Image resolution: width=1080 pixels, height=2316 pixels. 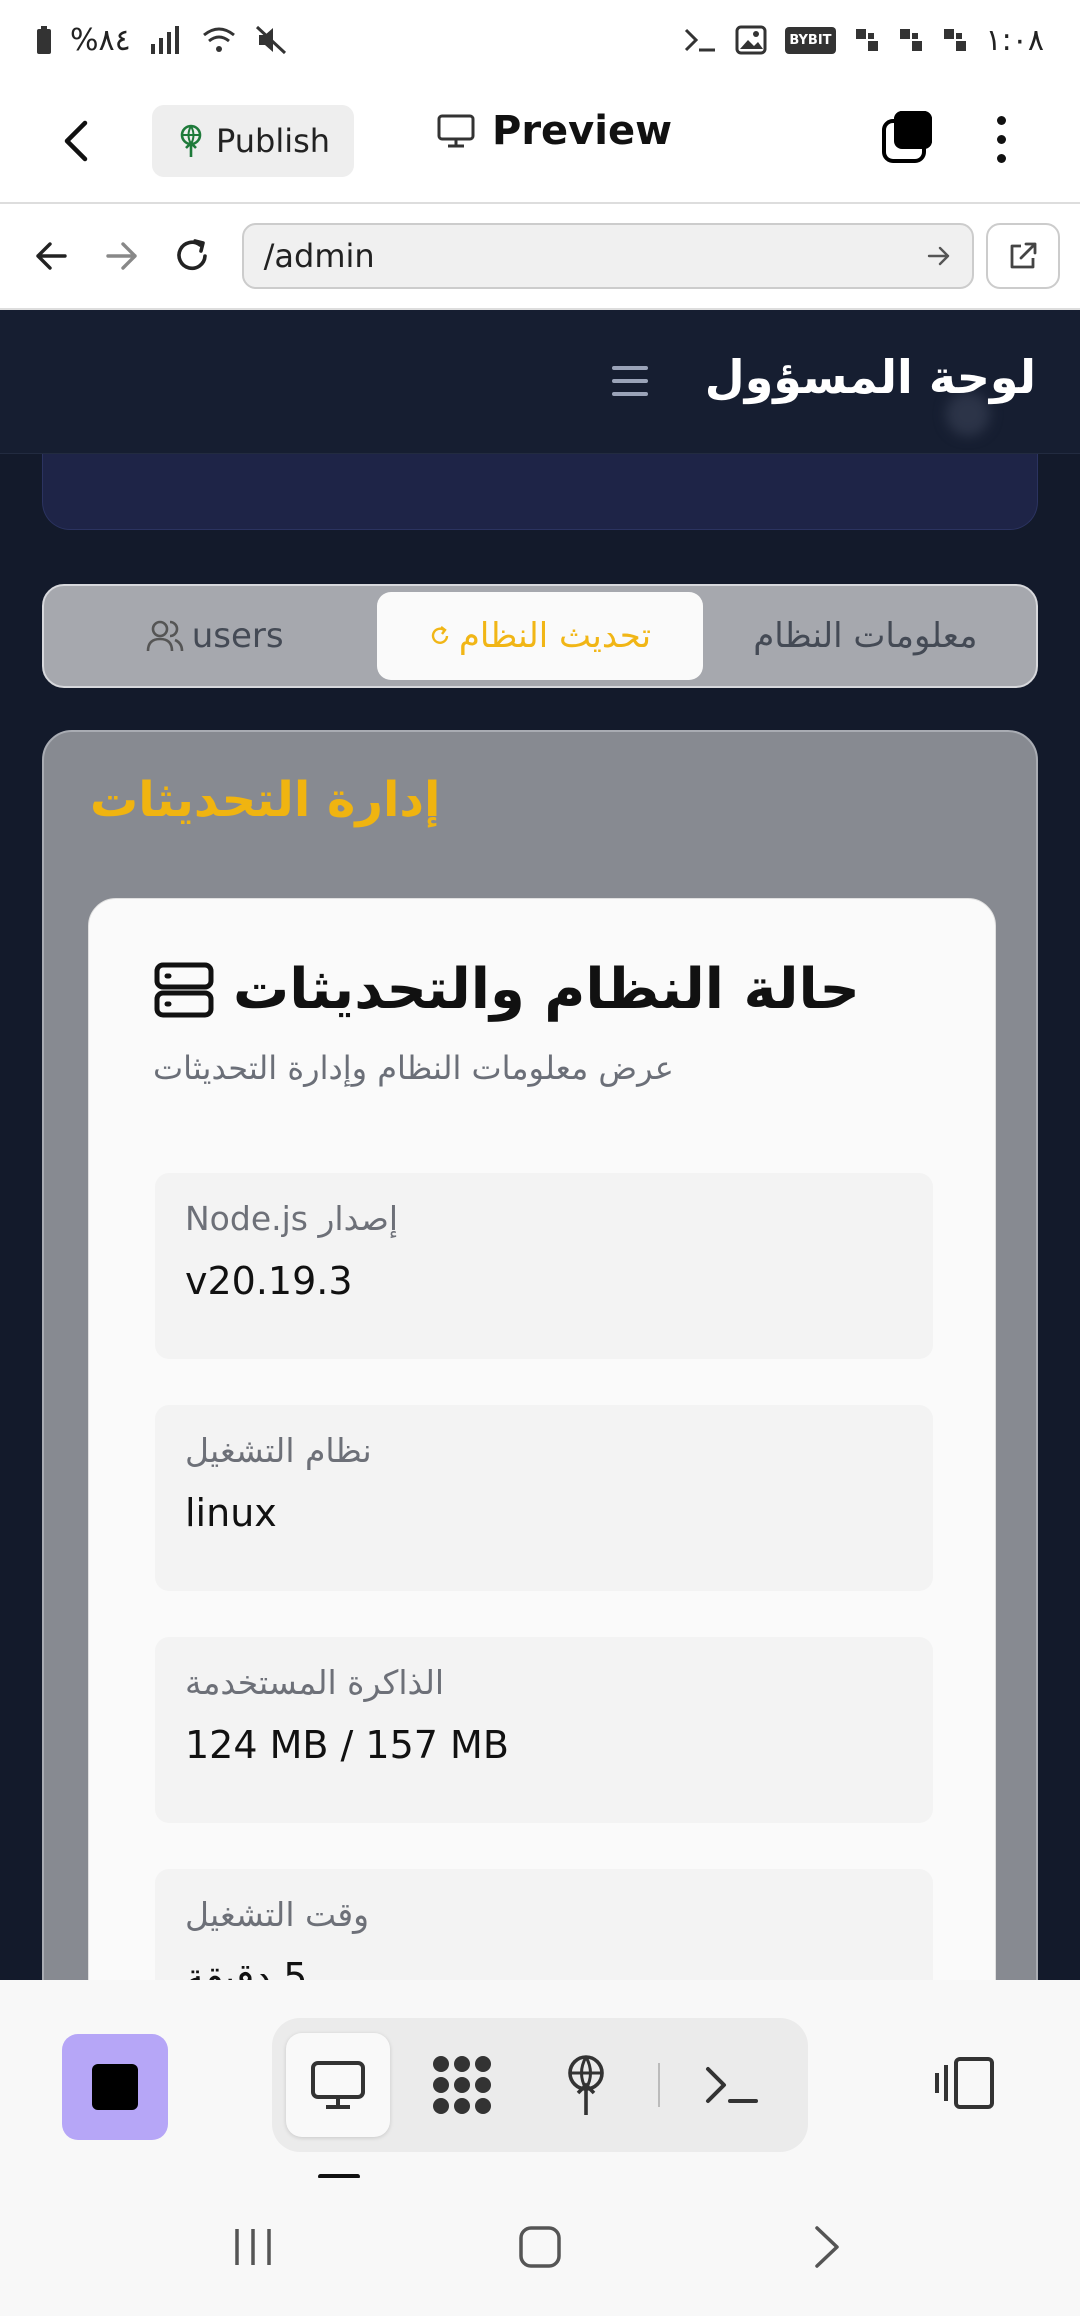 What do you see at coordinates (939, 256) in the screenshot?
I see `go-arrow-icon` at bounding box center [939, 256].